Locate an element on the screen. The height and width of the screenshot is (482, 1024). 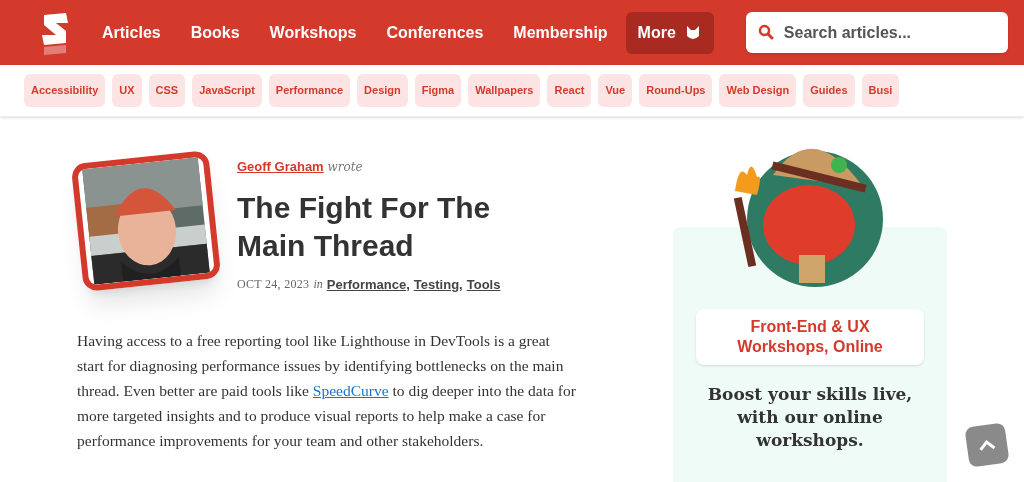
back-to-top-button is located at coordinates (987, 445).